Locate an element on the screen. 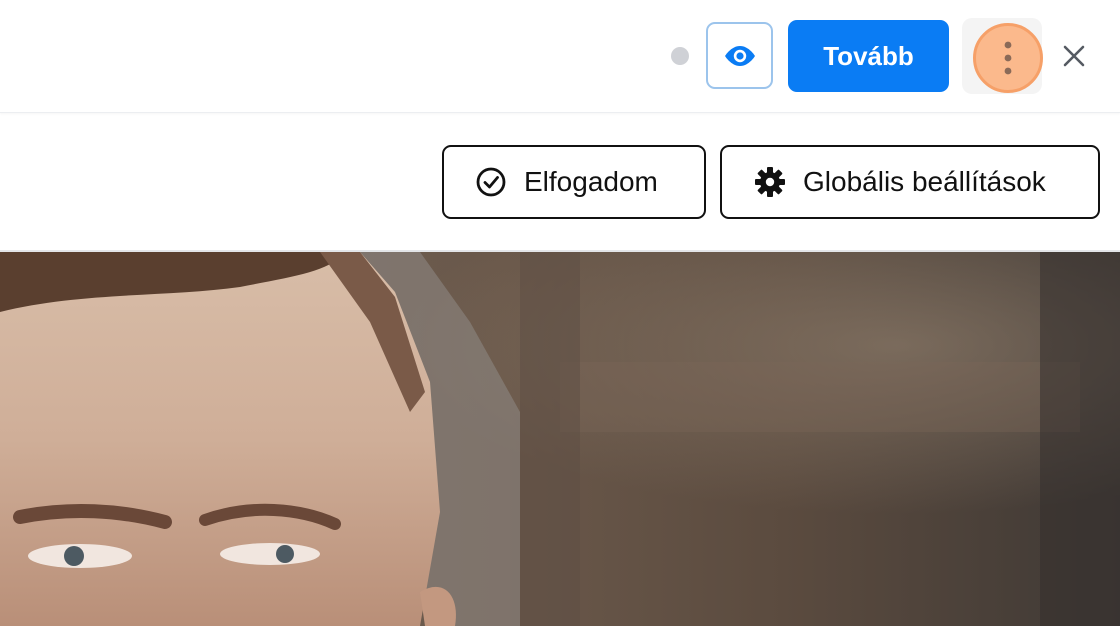  next-button: Tovább is located at coordinates (868, 56).